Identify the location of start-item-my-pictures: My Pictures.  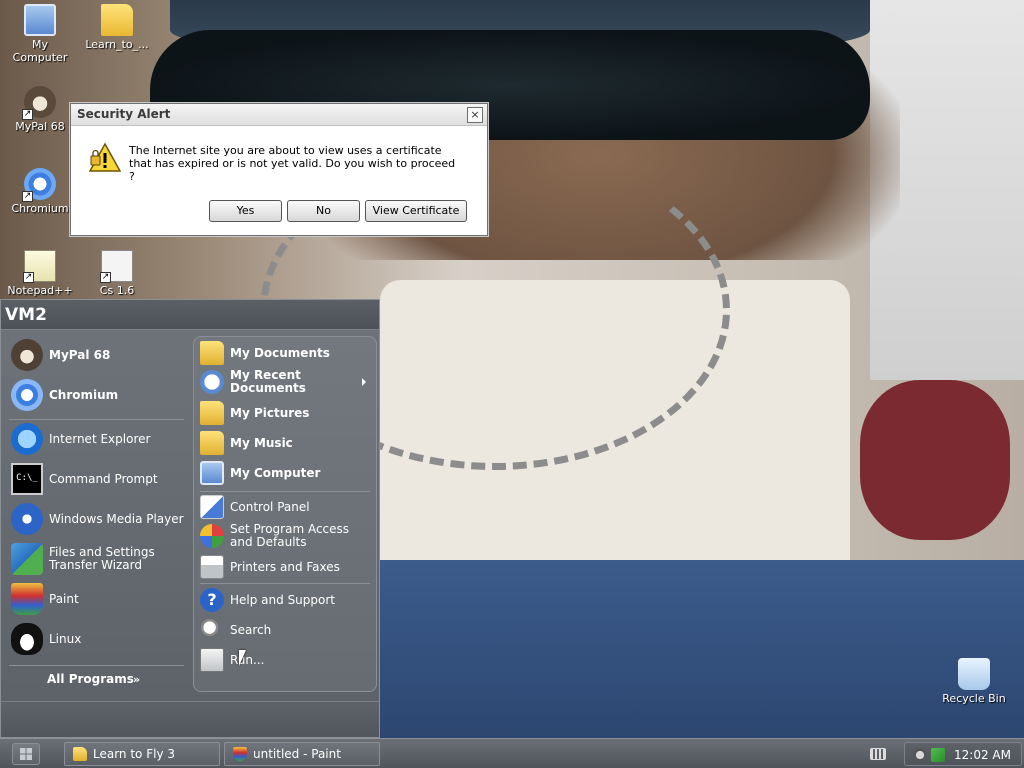
(254, 413).